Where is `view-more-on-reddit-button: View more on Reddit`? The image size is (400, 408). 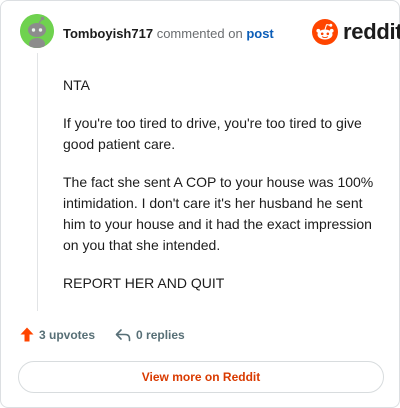
view-more-on-reddit-button: View more on Reddit is located at coordinates (201, 377).